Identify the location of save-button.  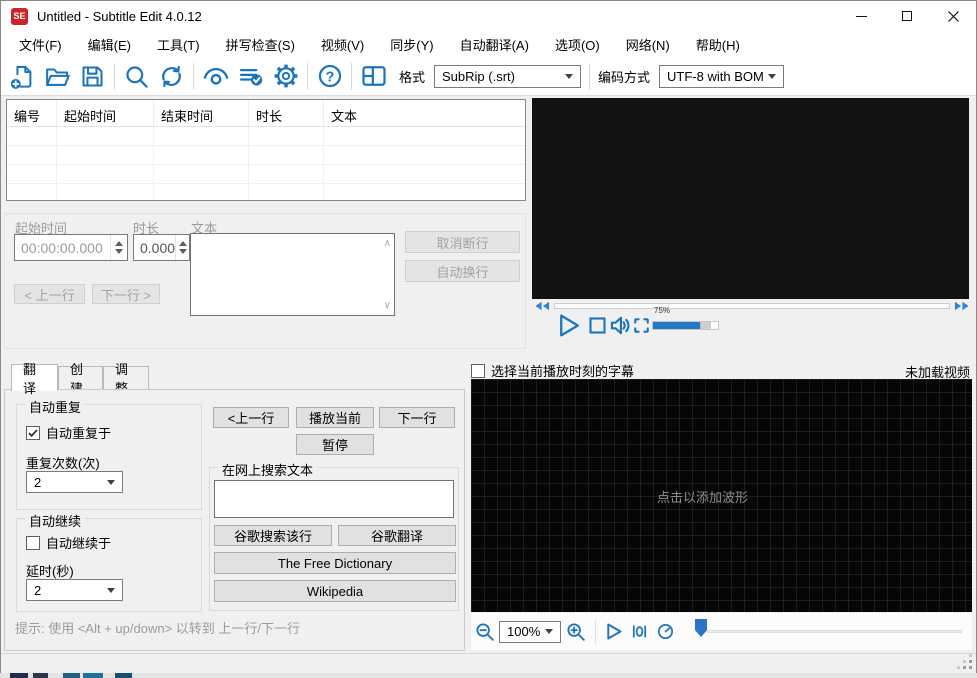
(92, 76).